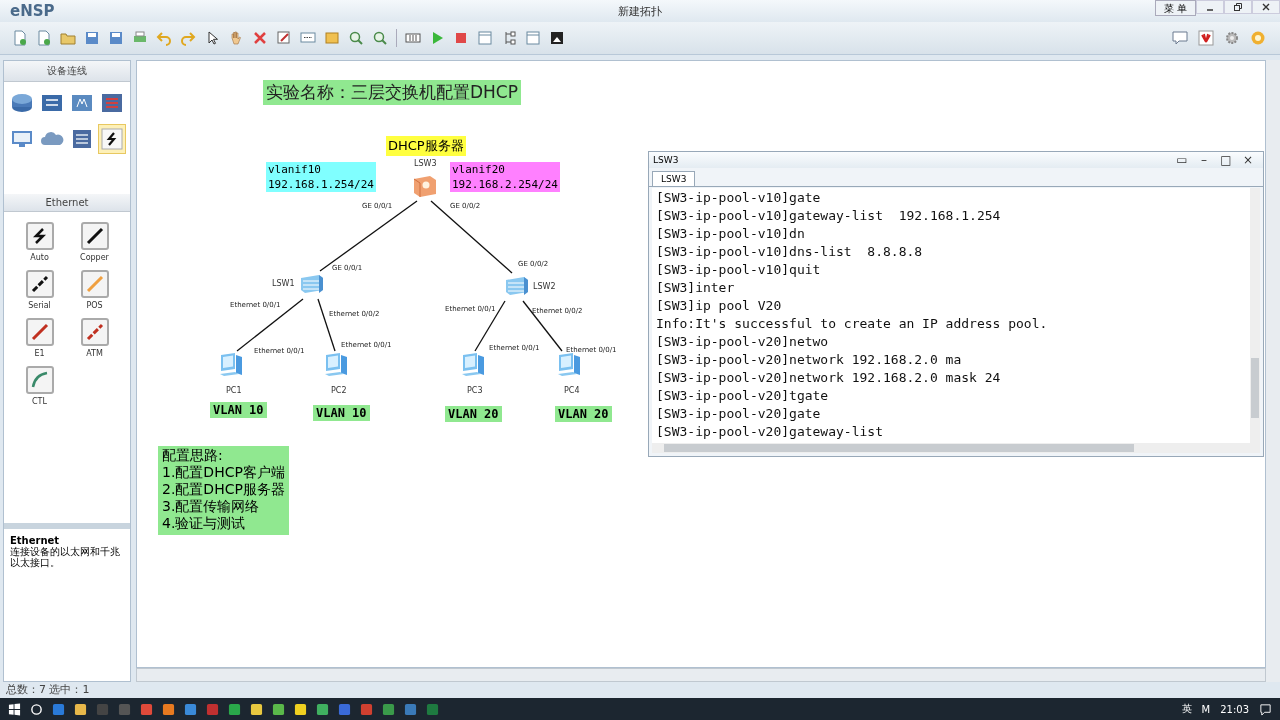  What do you see at coordinates (14, 709) in the screenshot?
I see `windows-start-icon` at bounding box center [14, 709].